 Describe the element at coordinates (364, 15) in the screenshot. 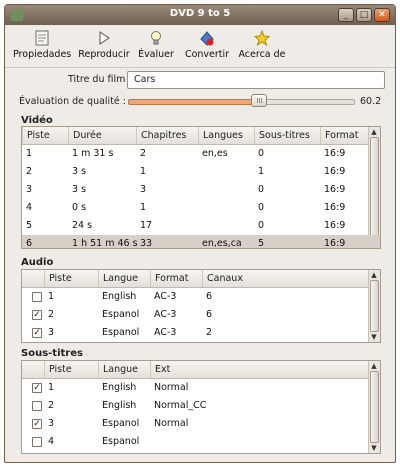

I see `maximize-button: □` at that location.